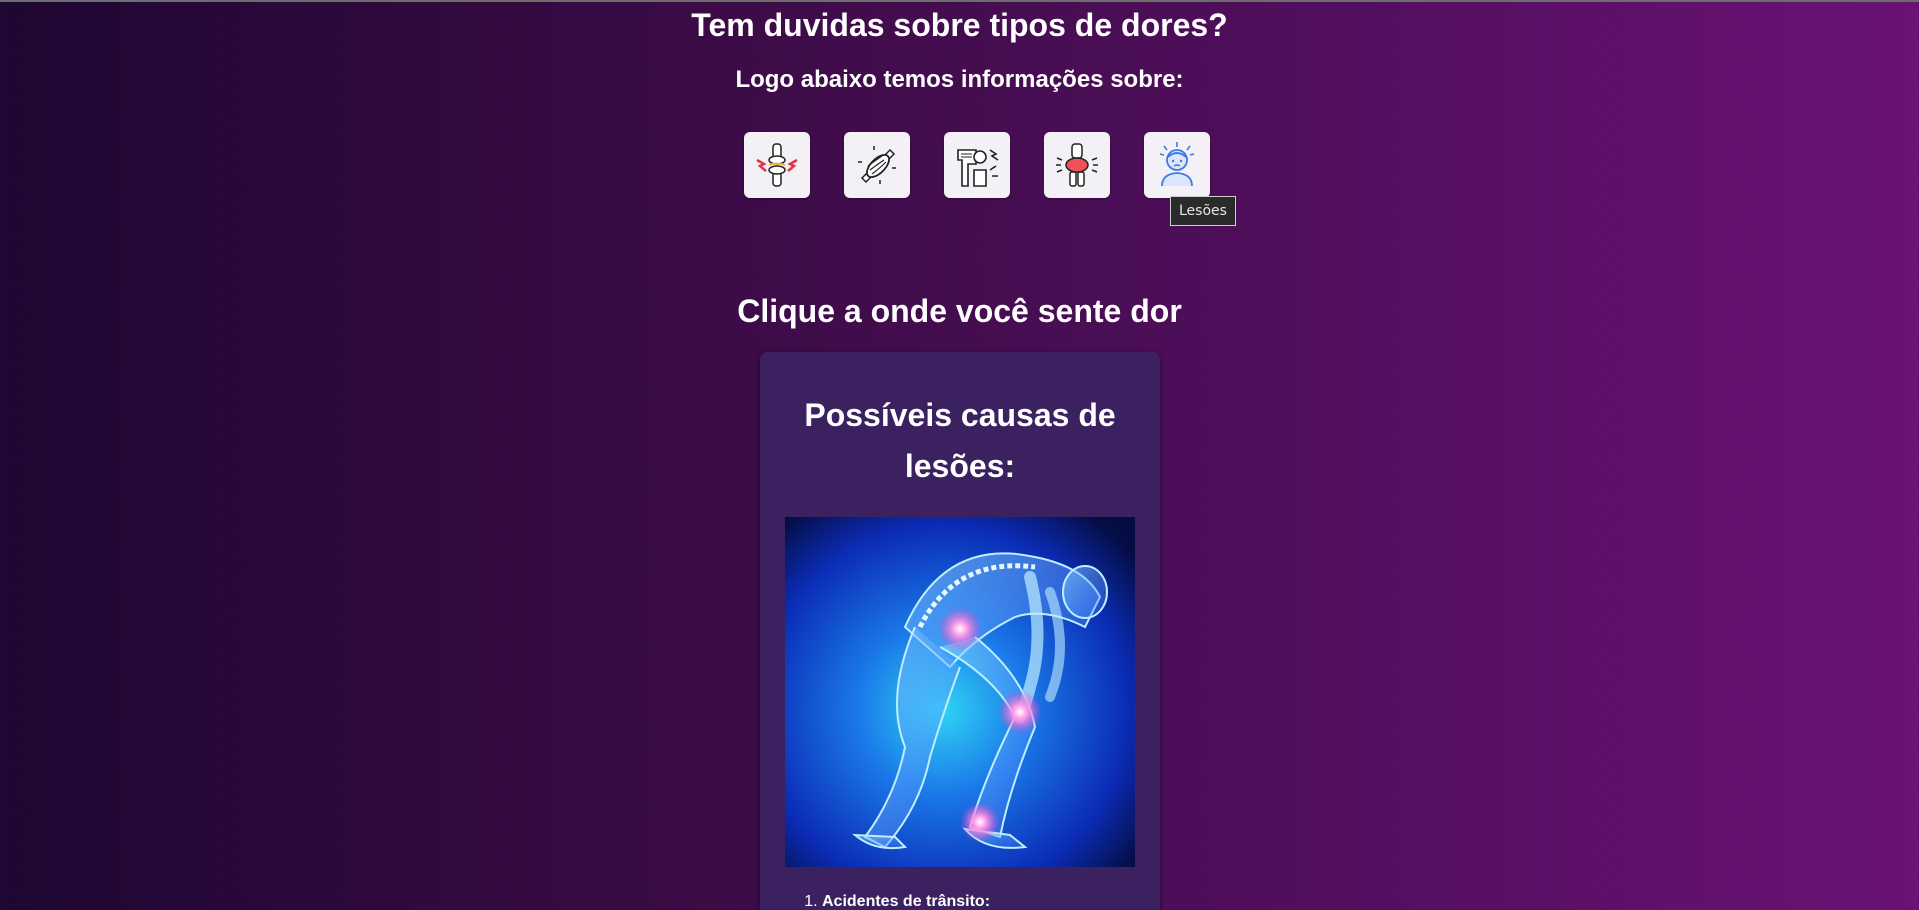  Describe the element at coordinates (959, 79) in the screenshot. I see `page-subtitle: Logo abaixo temos informações sobre:` at that location.